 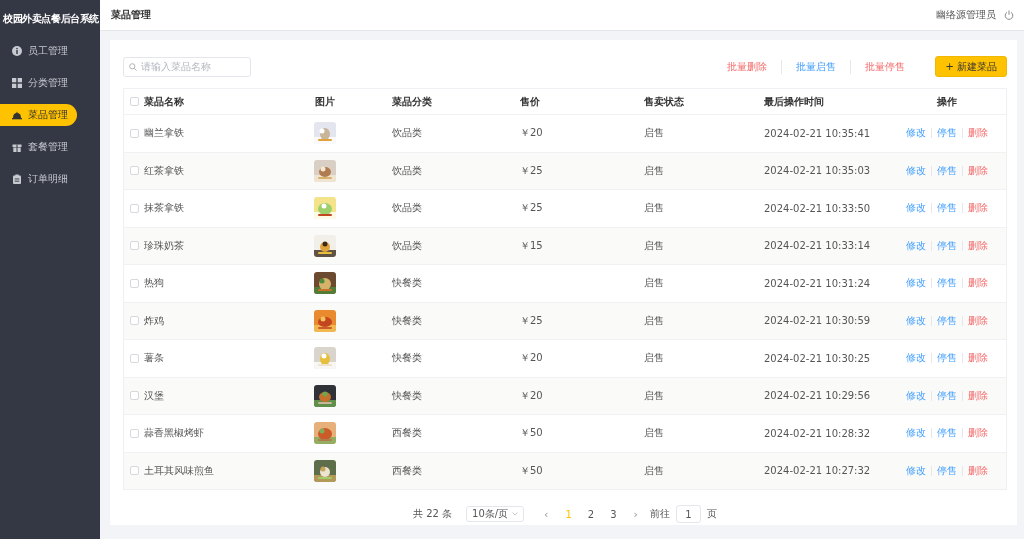 I want to click on column-header: 售卖状态, so click(x=664, y=101).